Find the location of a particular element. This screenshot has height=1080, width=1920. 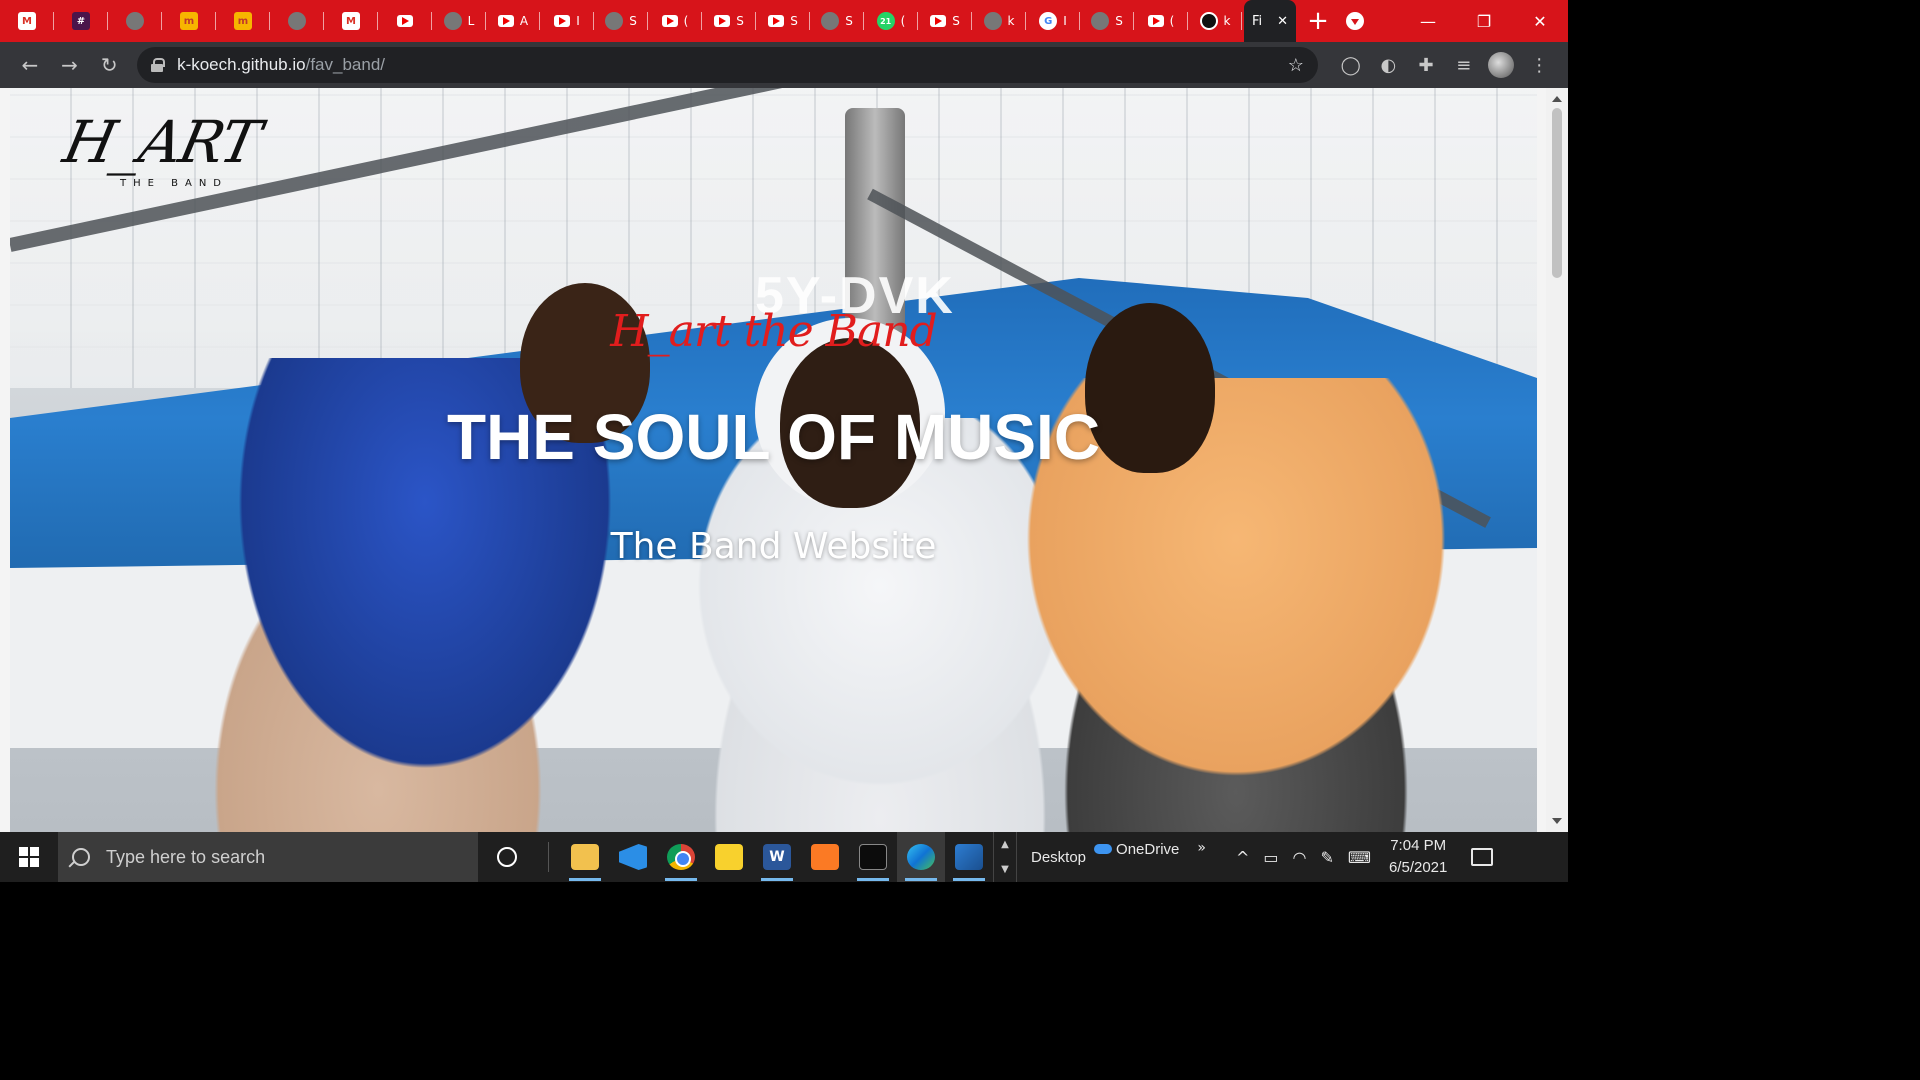

onedrive-toolbar: OneDrive is located at coordinates (1136, 849).